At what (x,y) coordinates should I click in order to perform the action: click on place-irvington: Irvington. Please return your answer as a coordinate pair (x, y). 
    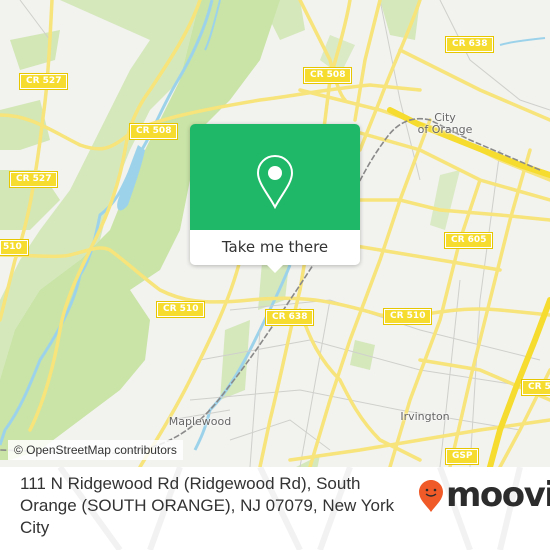
    Looking at the image, I should click on (425, 416).